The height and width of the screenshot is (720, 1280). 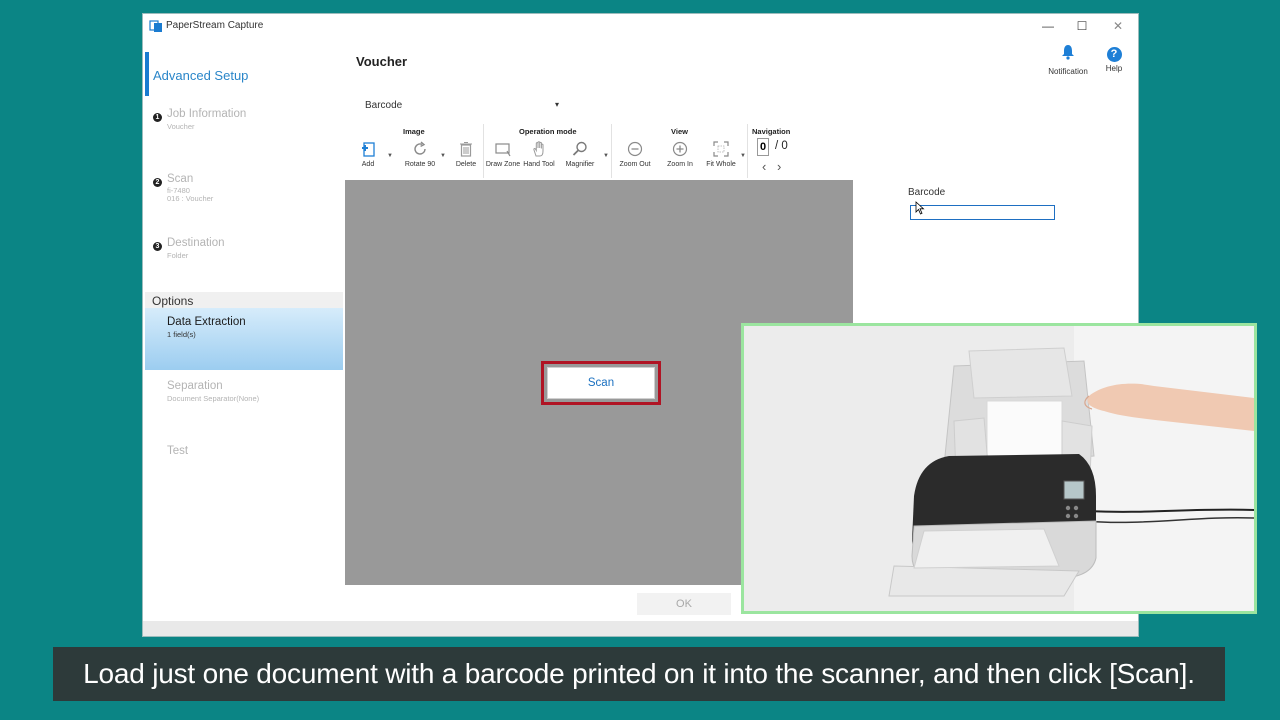 I want to click on trash-icon, so click(x=466, y=149).